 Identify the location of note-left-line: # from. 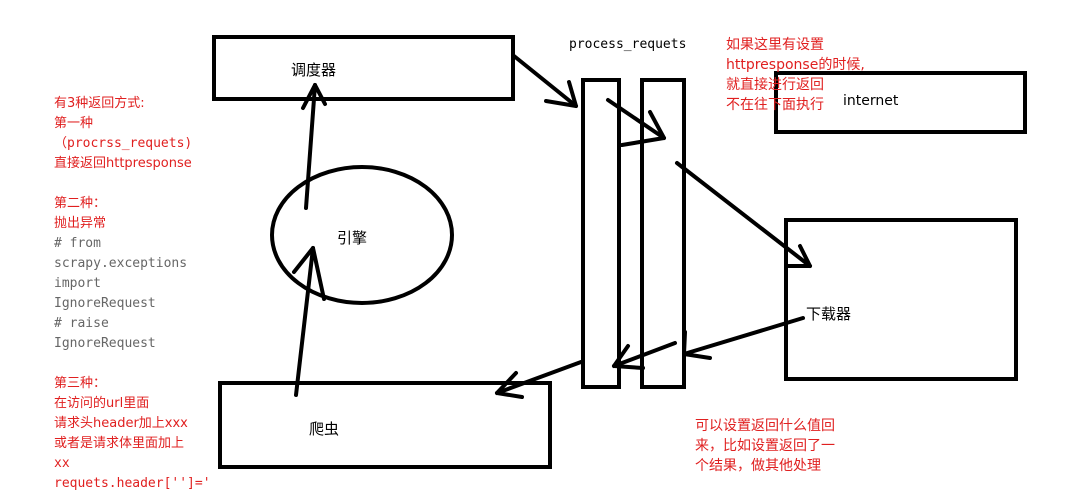
(77, 243).